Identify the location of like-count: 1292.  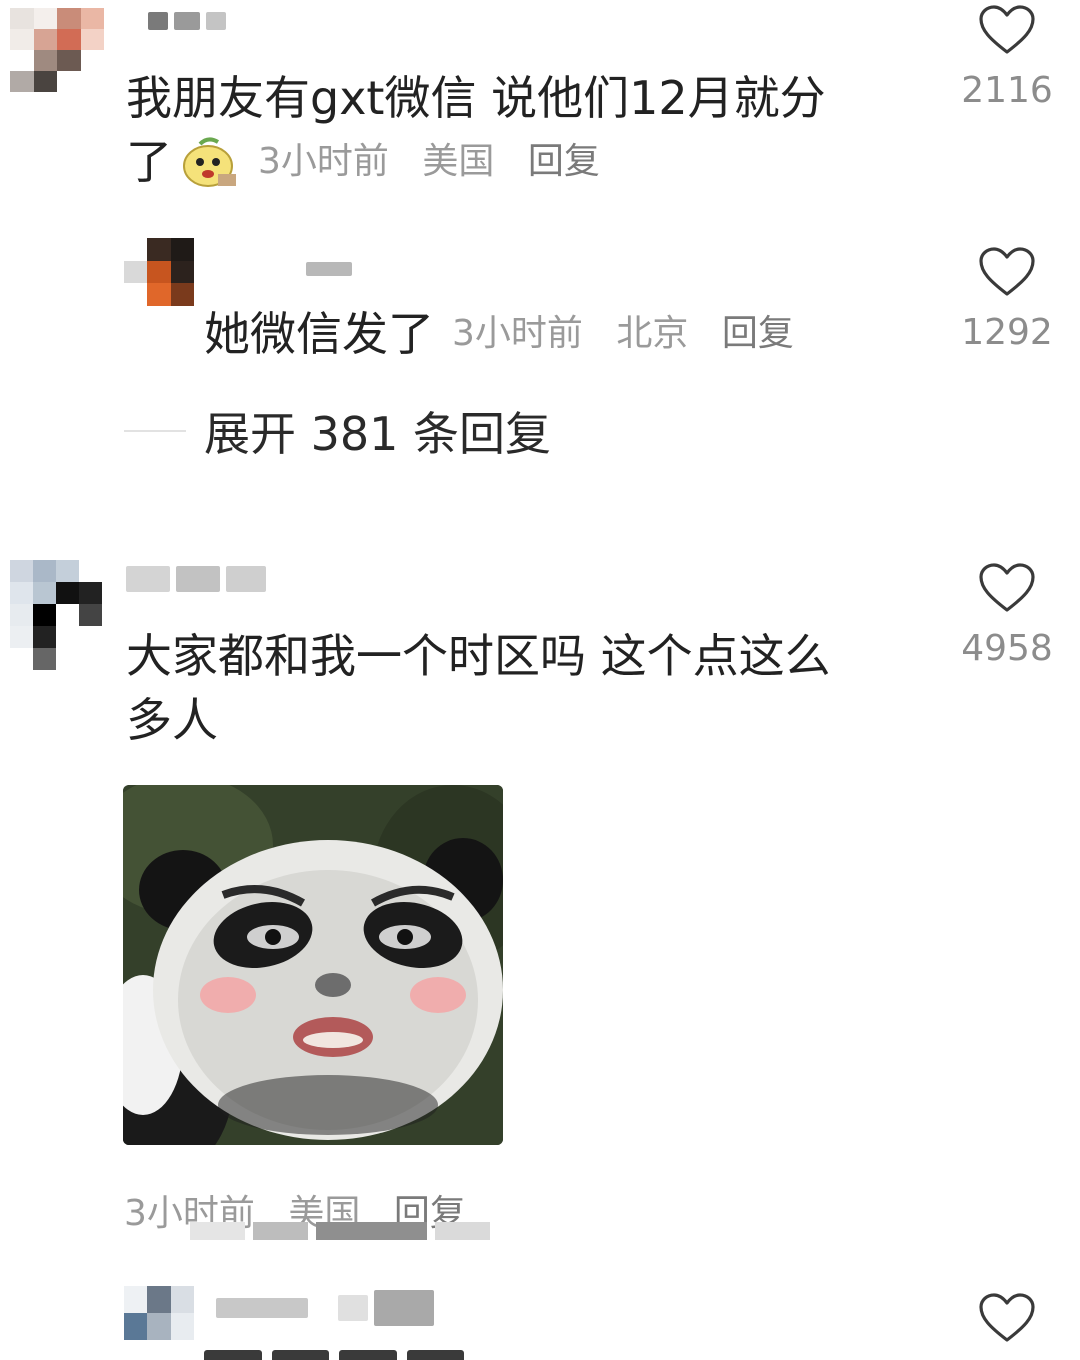
(1007, 332).